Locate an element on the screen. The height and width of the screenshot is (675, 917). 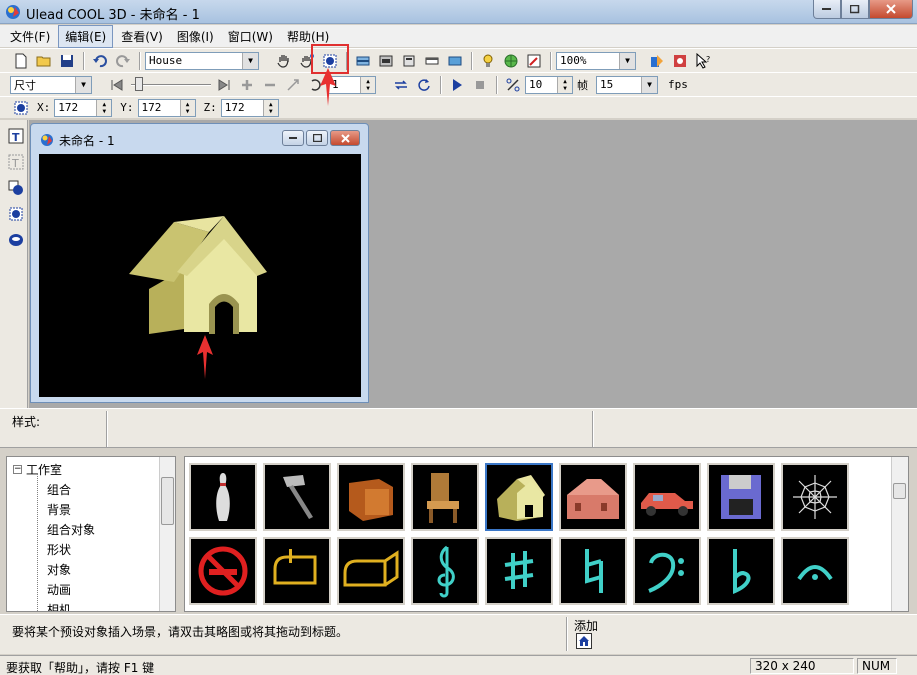
x-spinner: 172 ▲ ▼ is located at coordinates (83, 107).